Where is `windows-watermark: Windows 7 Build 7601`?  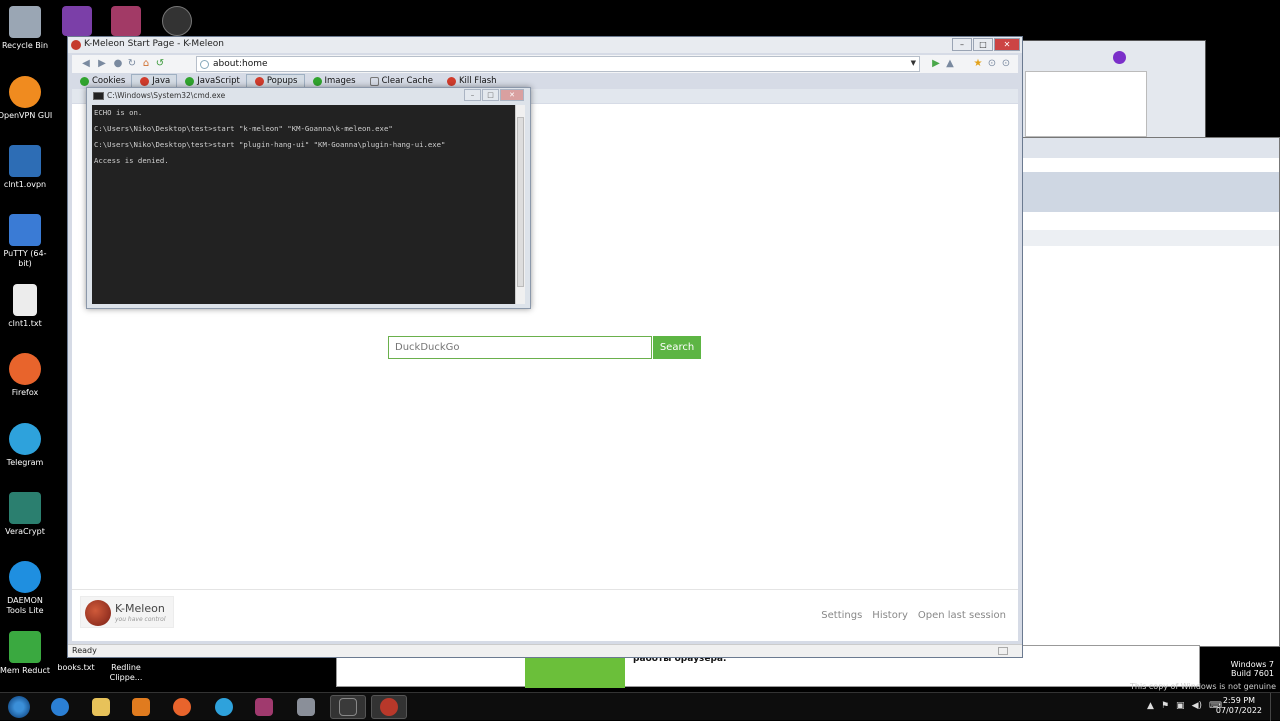
windows-watermark: Windows 7 Build 7601 is located at coordinates (1252, 669).